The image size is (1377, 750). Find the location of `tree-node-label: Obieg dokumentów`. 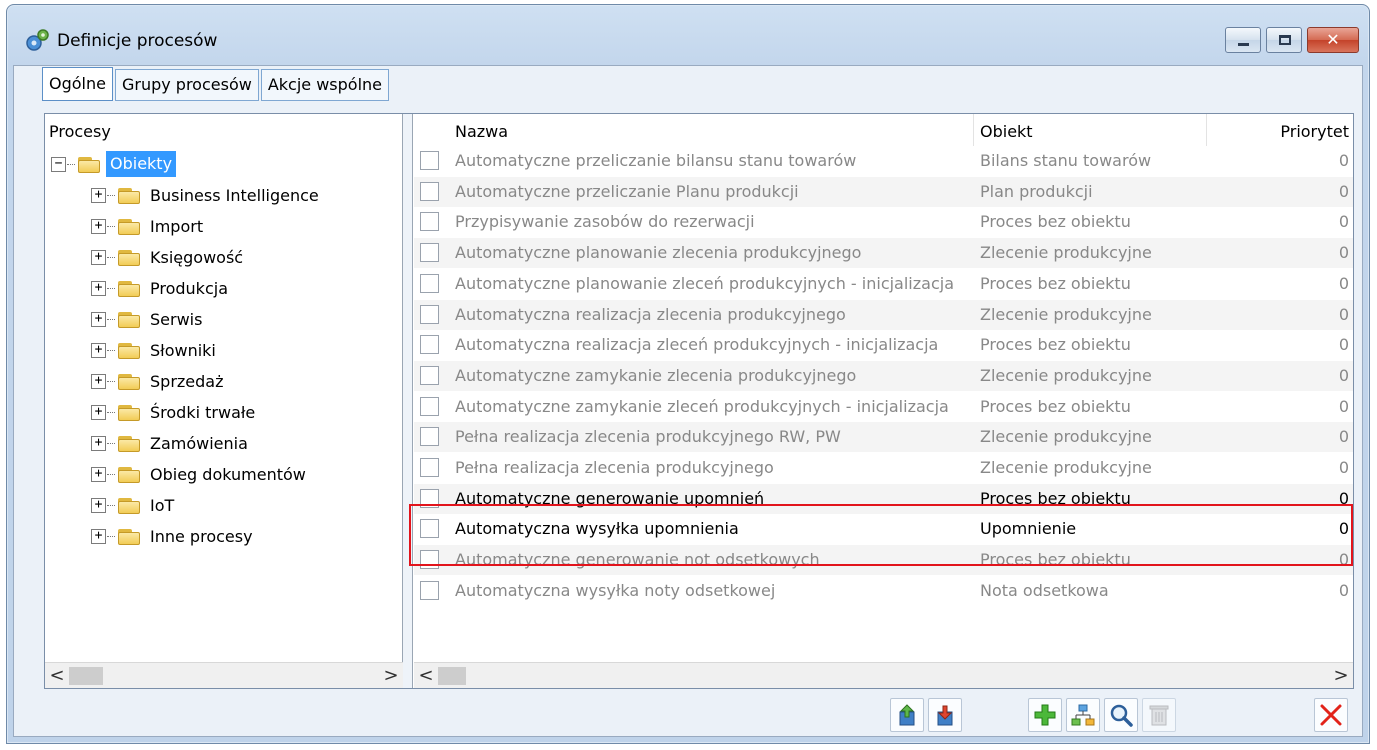

tree-node-label: Obieg dokumentów is located at coordinates (228, 474).